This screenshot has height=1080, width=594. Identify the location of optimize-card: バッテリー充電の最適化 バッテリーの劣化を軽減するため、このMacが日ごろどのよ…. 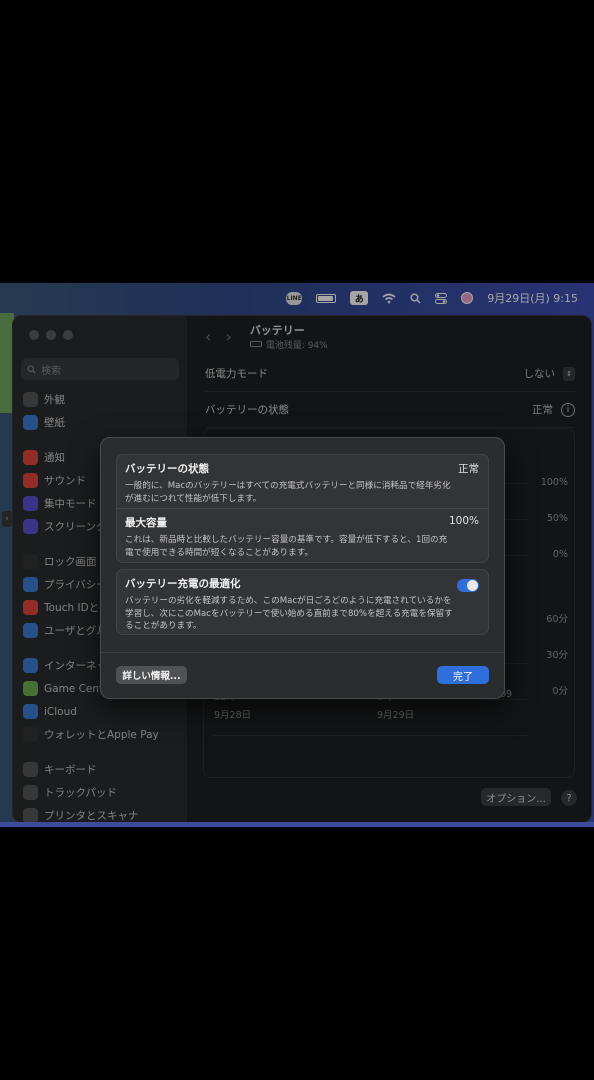
(302, 602).